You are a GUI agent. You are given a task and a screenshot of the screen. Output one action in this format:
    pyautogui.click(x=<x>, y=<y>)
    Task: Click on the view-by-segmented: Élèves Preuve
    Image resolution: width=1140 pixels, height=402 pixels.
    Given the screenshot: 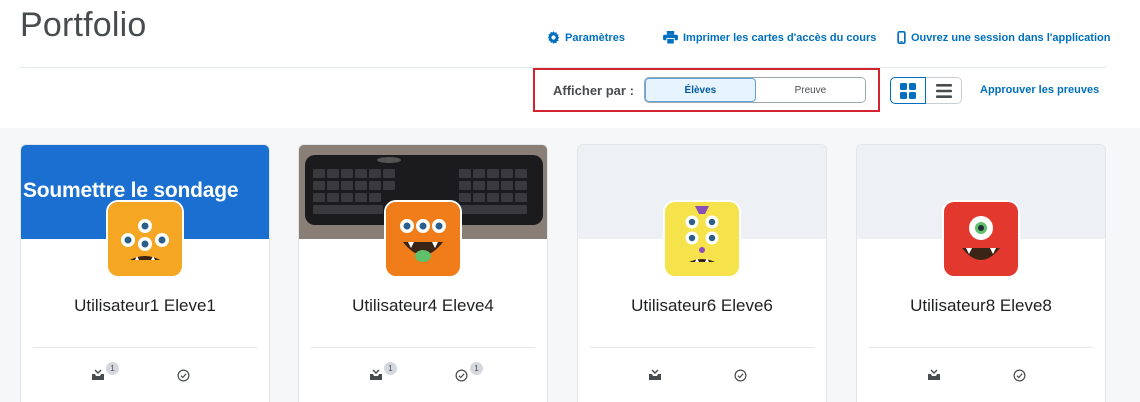 What is the action you would take?
    pyautogui.click(x=754, y=90)
    